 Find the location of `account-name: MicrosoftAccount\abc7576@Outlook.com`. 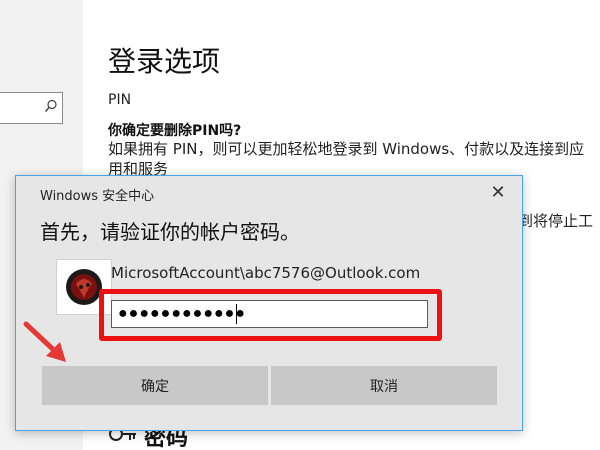

account-name: MicrosoftAccount\abc7576@Outlook.com is located at coordinates (266, 273).